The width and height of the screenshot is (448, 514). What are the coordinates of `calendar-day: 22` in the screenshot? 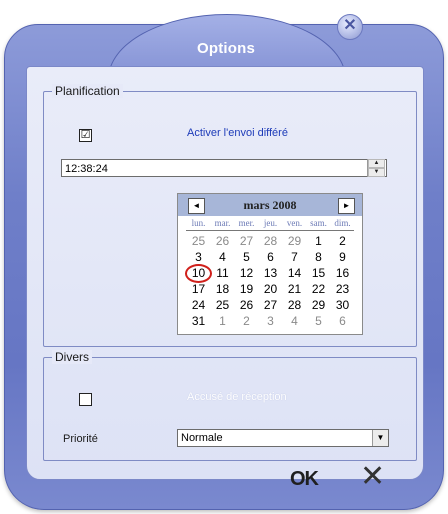 It's located at (318, 289).